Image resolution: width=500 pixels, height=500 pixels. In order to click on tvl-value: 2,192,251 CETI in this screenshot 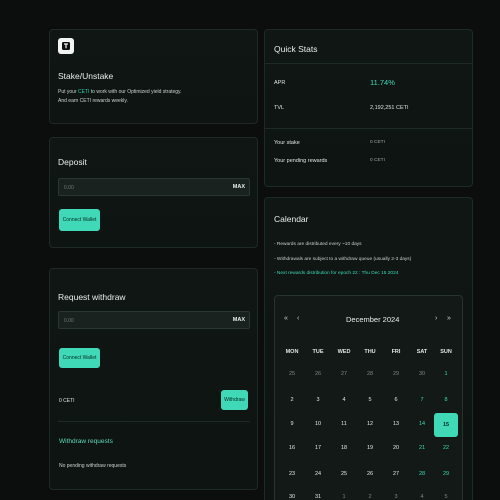, I will do `click(389, 108)`.